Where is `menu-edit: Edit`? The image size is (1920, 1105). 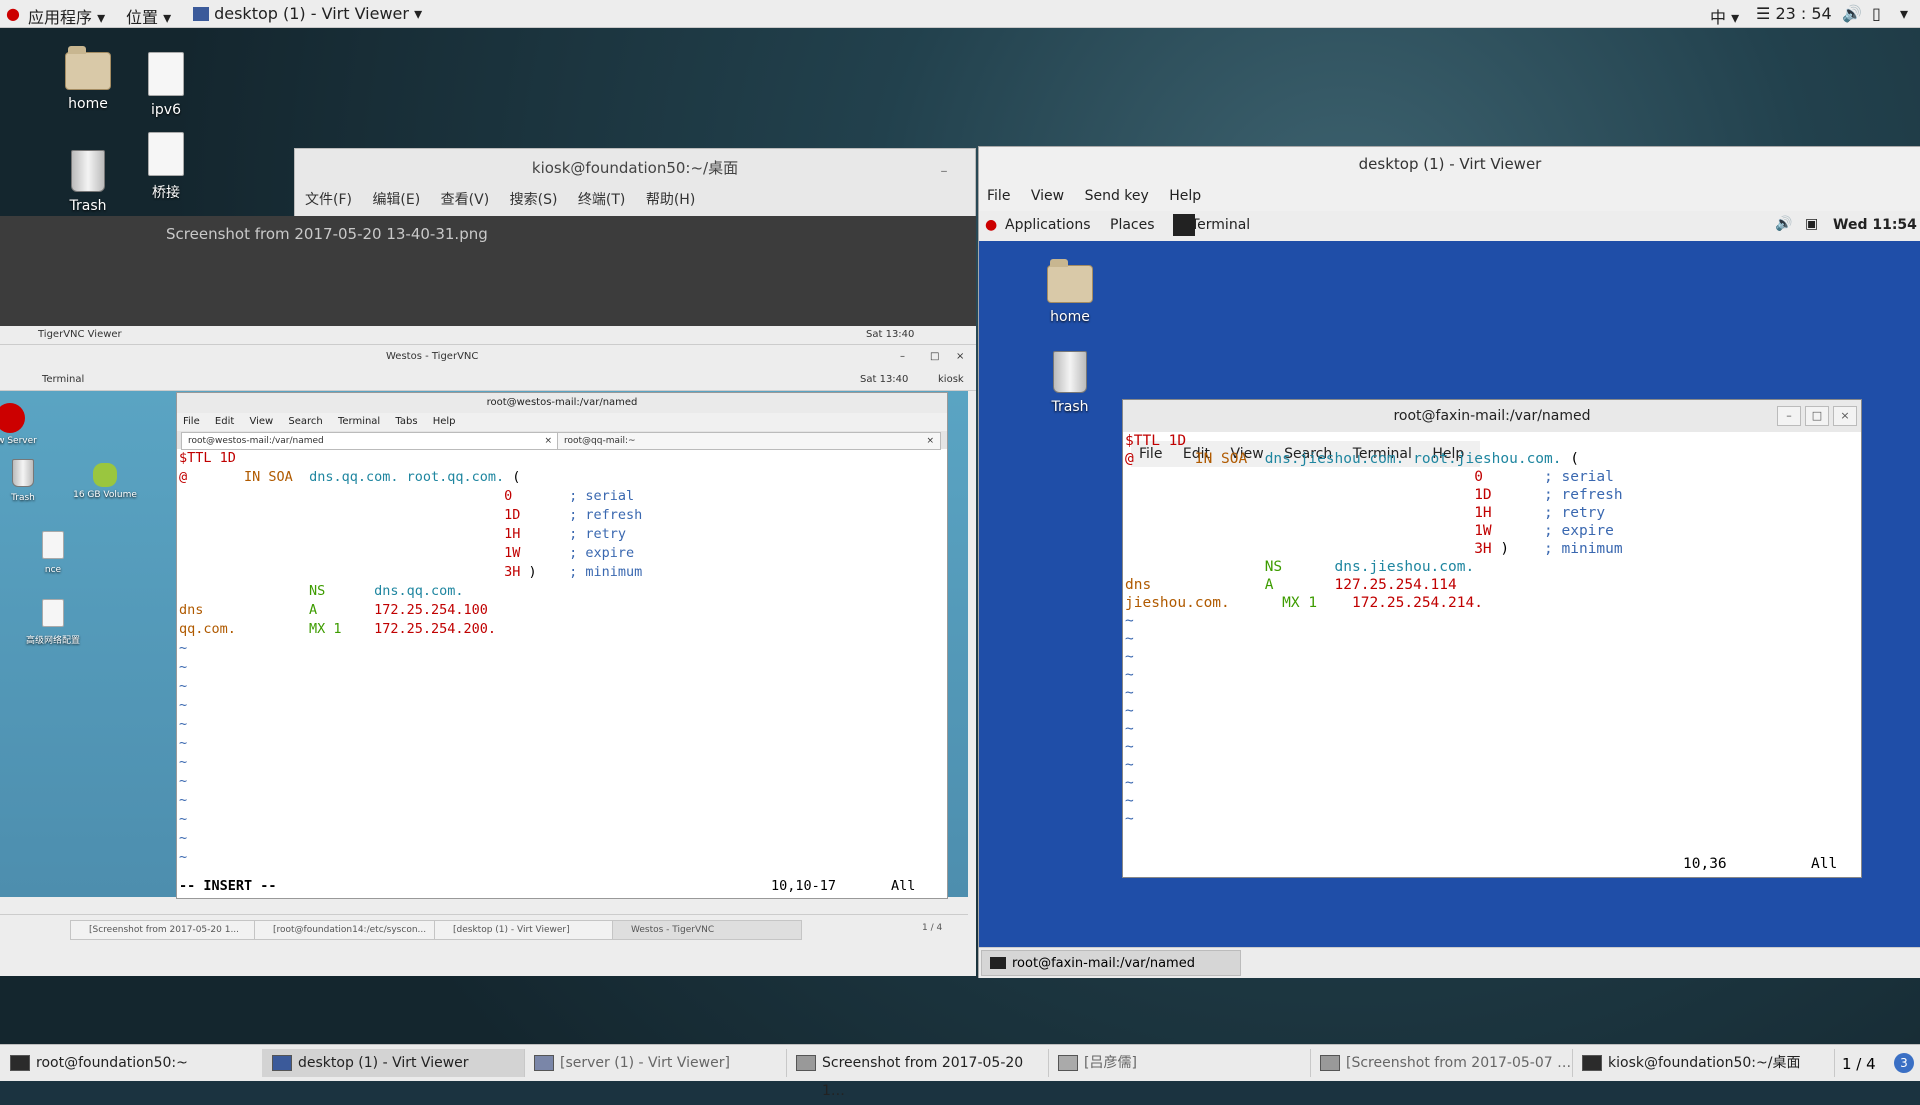 menu-edit: Edit is located at coordinates (224, 421).